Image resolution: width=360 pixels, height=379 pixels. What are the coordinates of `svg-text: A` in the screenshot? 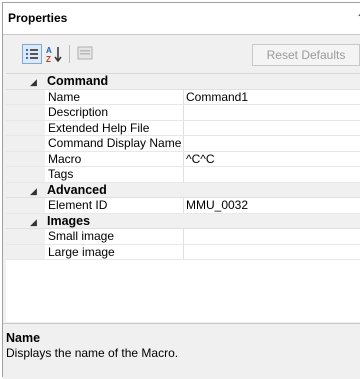 It's located at (49, 50).